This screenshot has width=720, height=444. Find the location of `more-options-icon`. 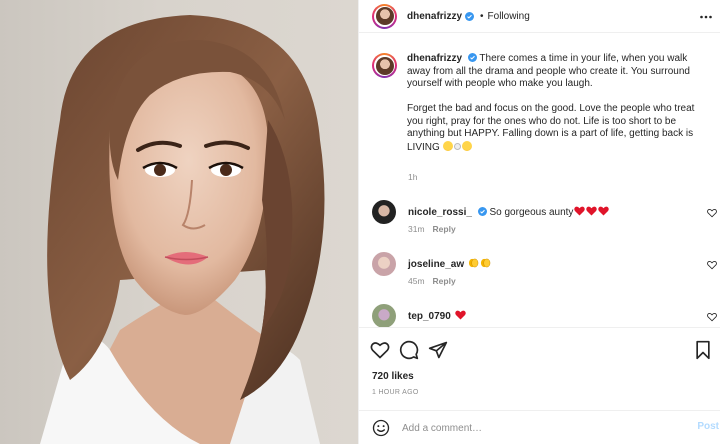

more-options-icon is located at coordinates (706, 17).